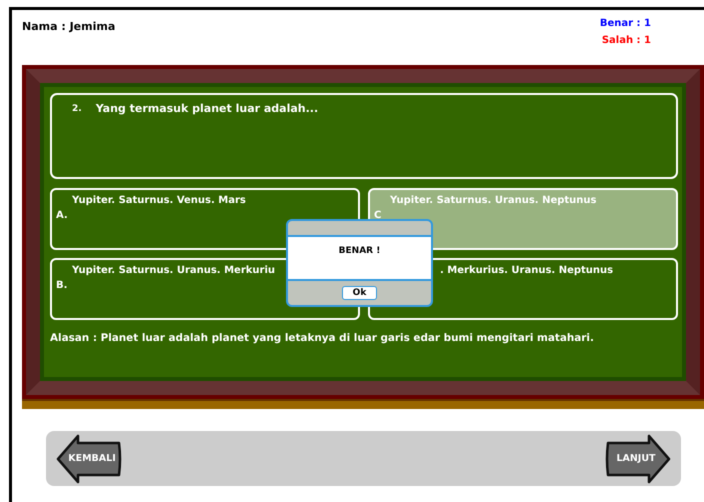  Describe the element at coordinates (159, 200) in the screenshot. I see `option-text: Yupiter. Saturnus. Venus. Mars` at that location.